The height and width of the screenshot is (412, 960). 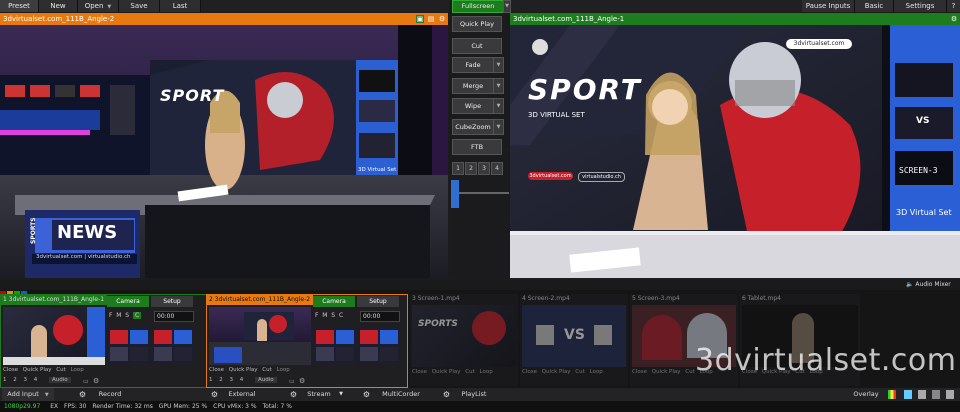 I want to click on fullscreen-dropdown: ▼, so click(x=507, y=6).